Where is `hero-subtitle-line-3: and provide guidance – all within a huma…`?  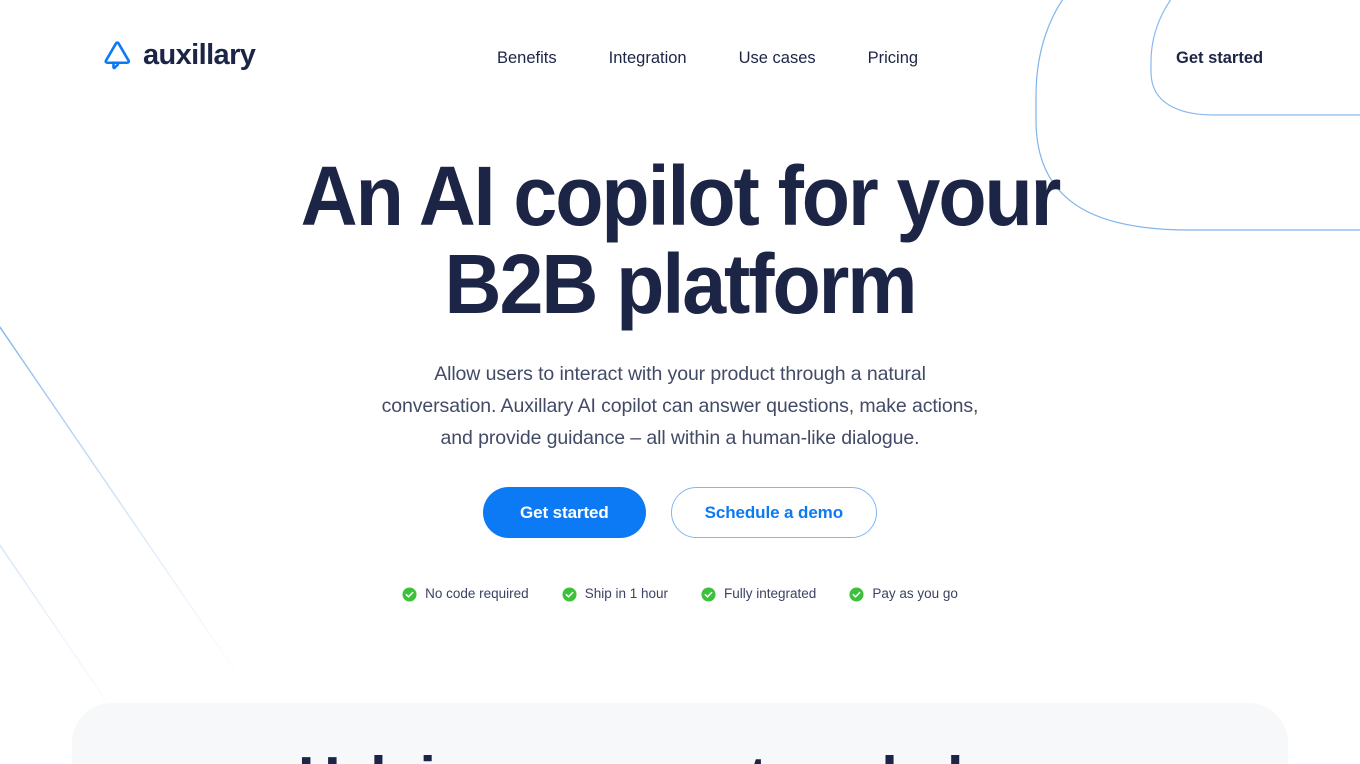
hero-subtitle-line-3: and provide guidance – all within a huma… is located at coordinates (680, 438).